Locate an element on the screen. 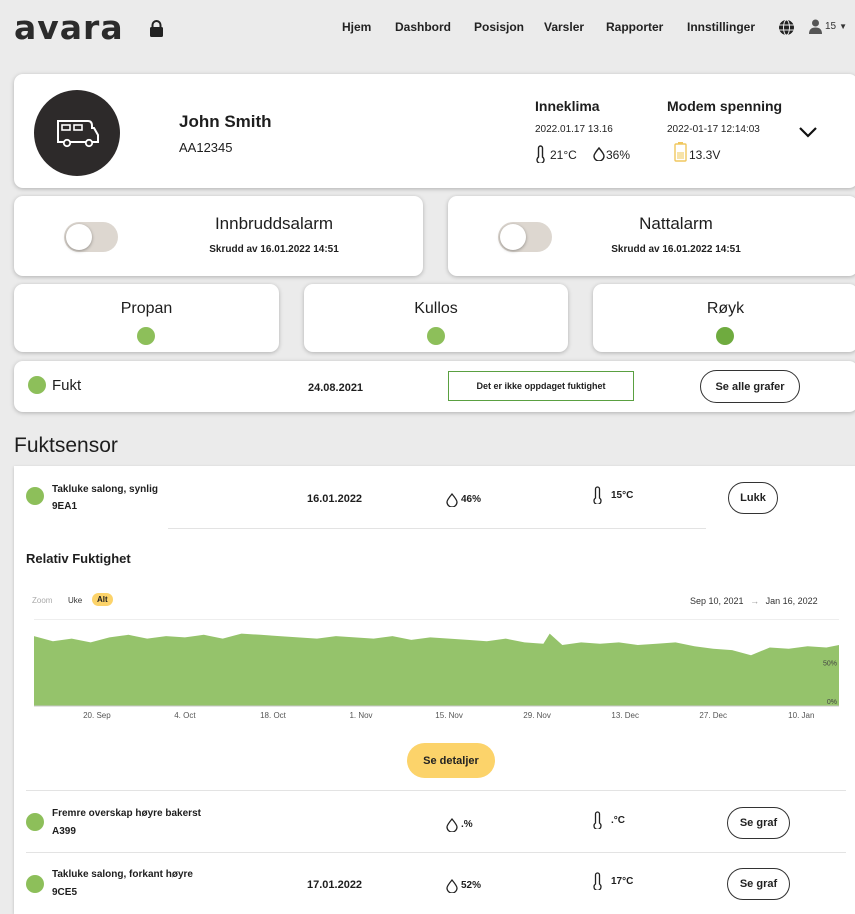  x-tick-label: 10. Jan is located at coordinates (801, 715).